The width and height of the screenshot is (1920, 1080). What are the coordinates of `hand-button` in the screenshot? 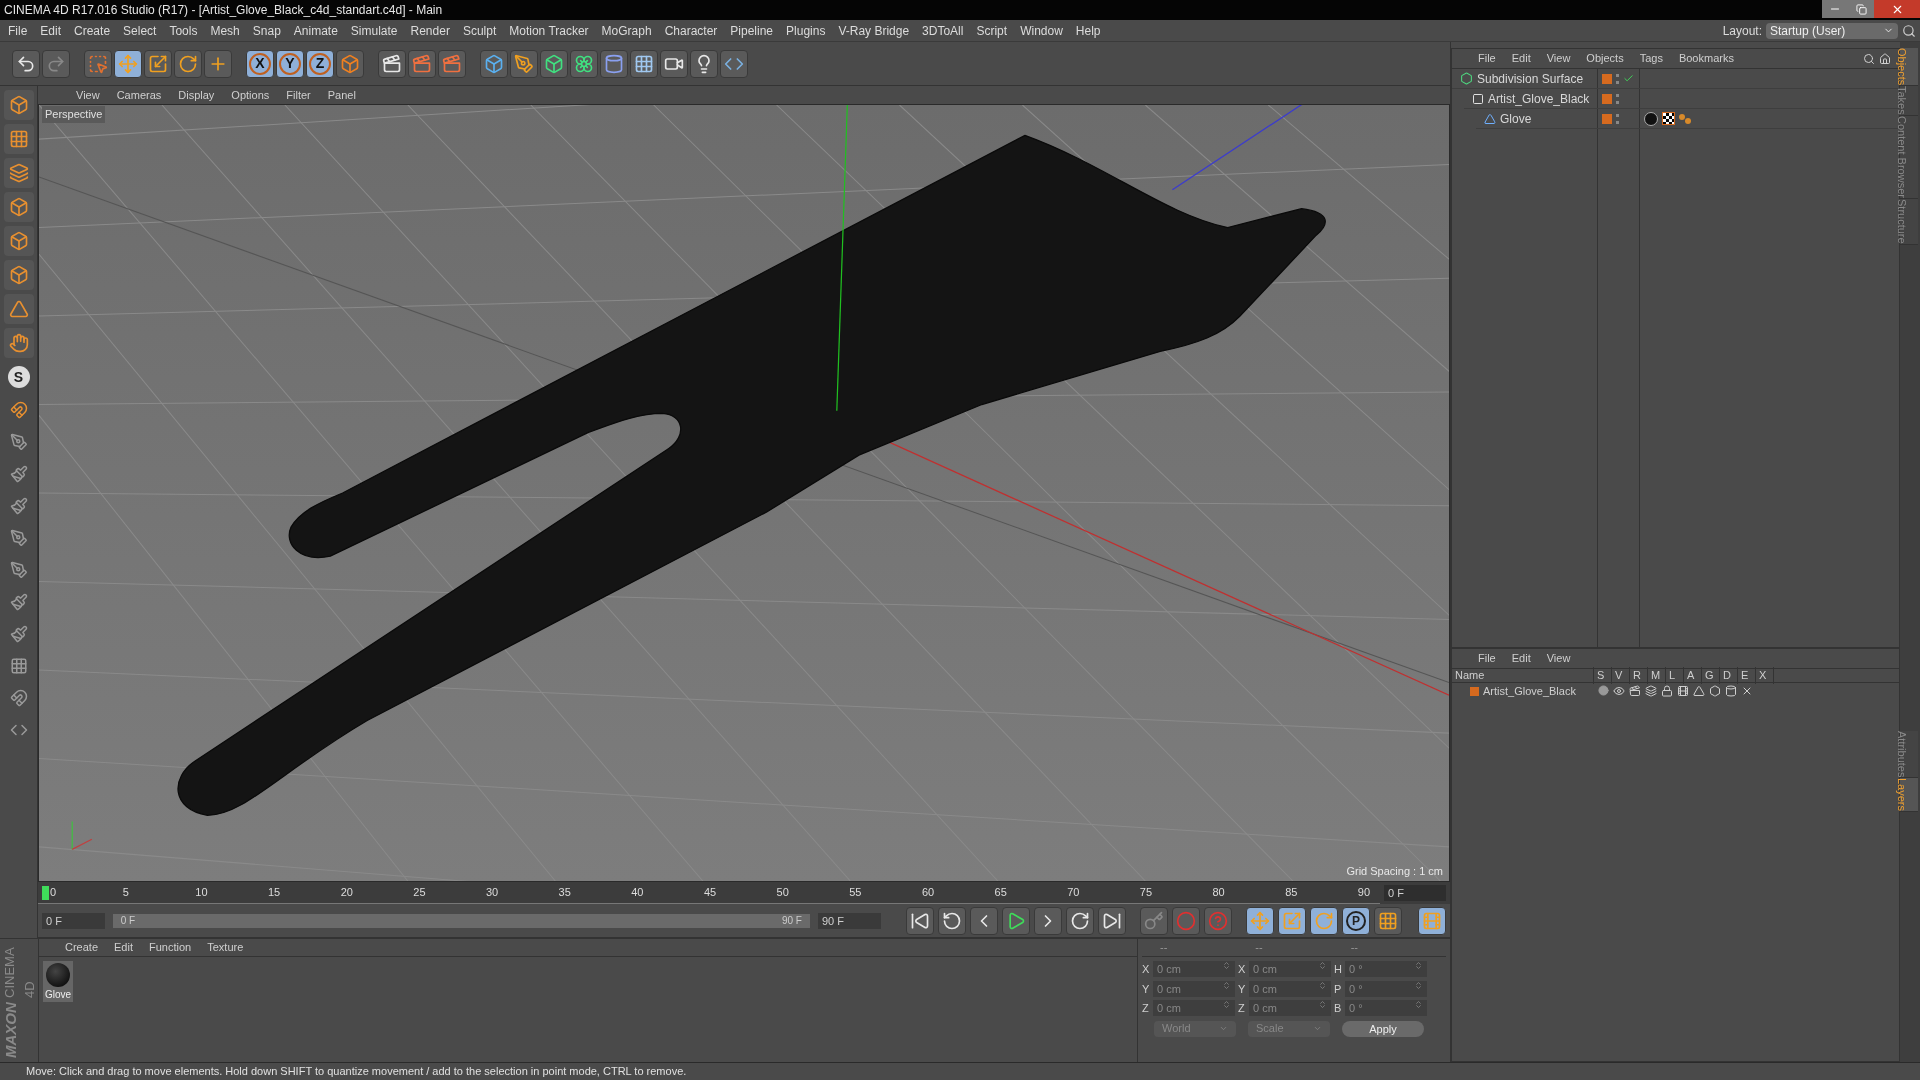 It's located at (18, 343).